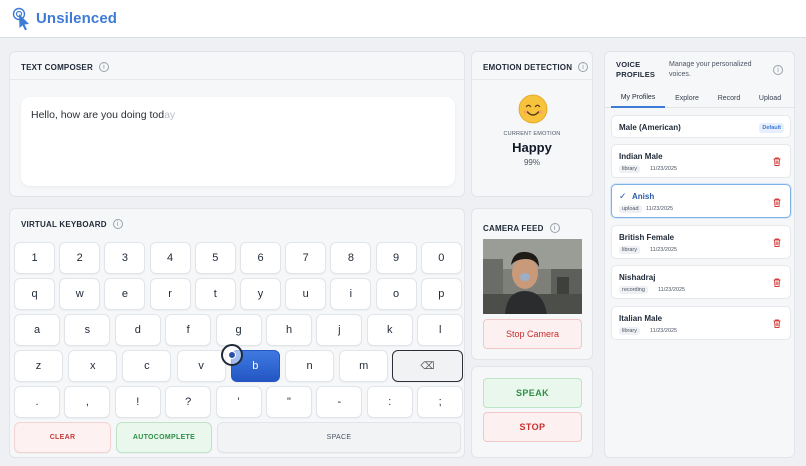 This screenshot has height=466, width=806. Describe the element at coordinates (62, 437) in the screenshot. I see `clear-button: CLEAR` at that location.